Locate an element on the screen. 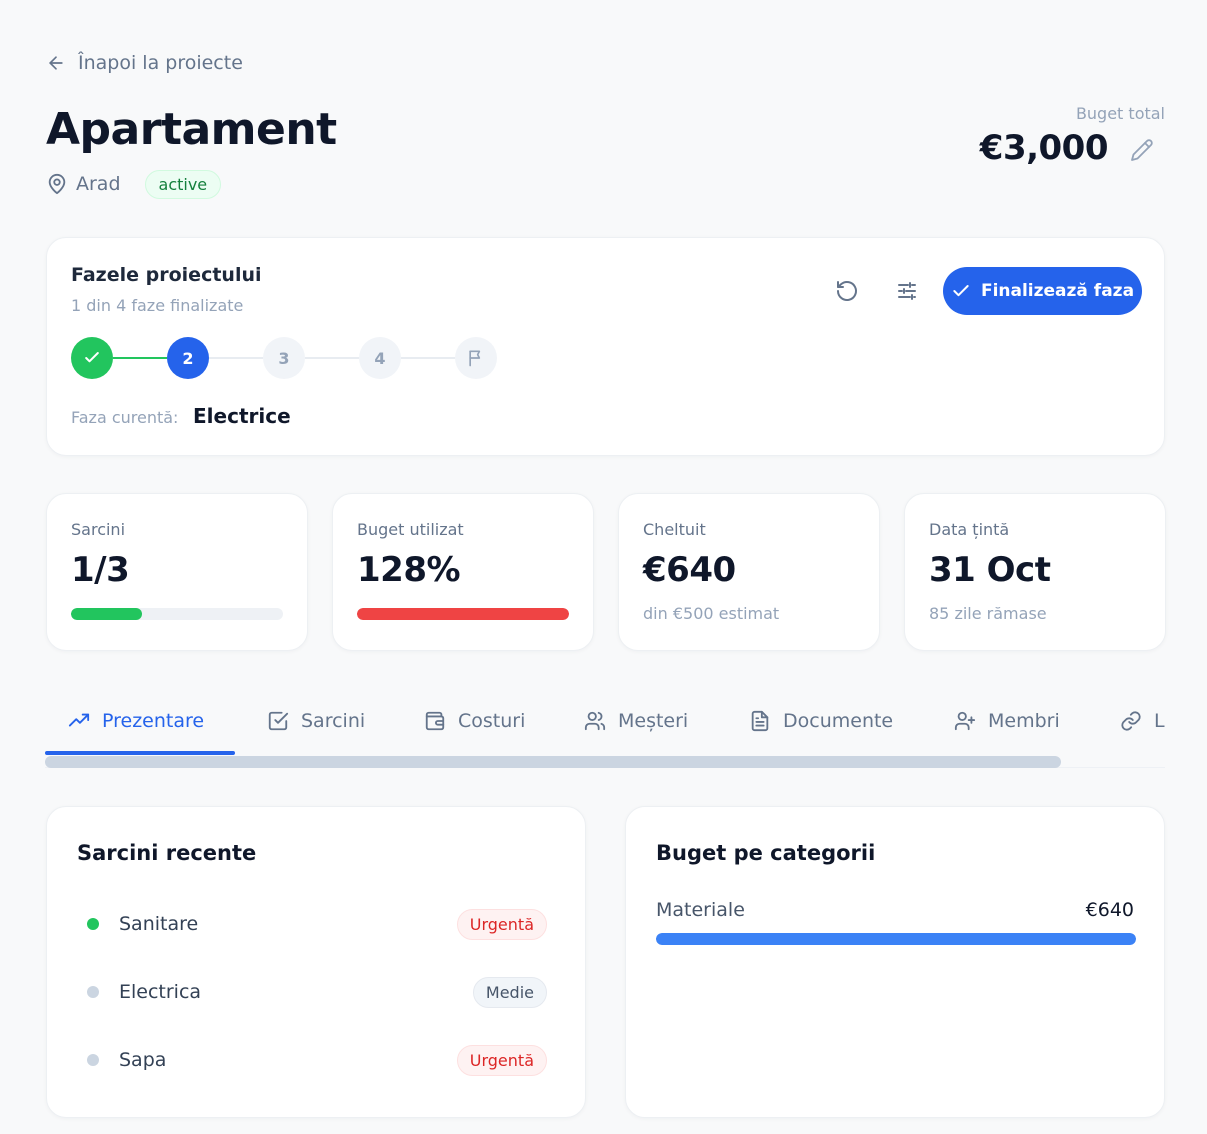  tab-label: Costuri is located at coordinates (492, 721).